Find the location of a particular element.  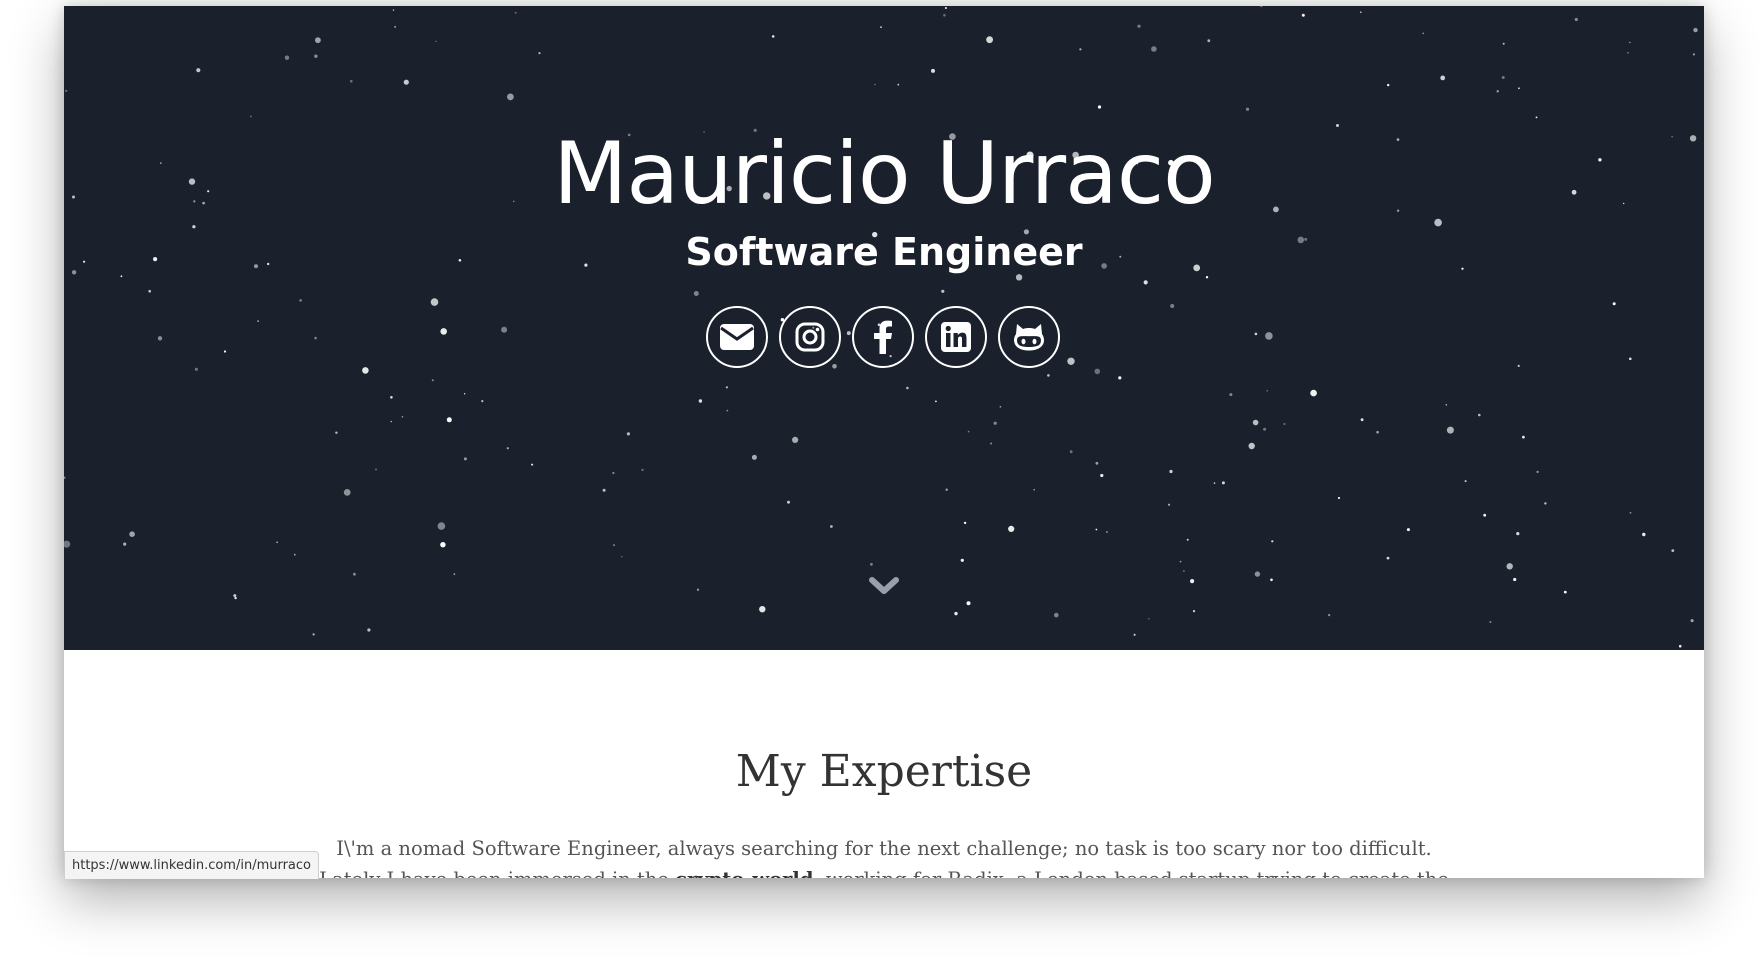

envelope-icon is located at coordinates (737, 337).